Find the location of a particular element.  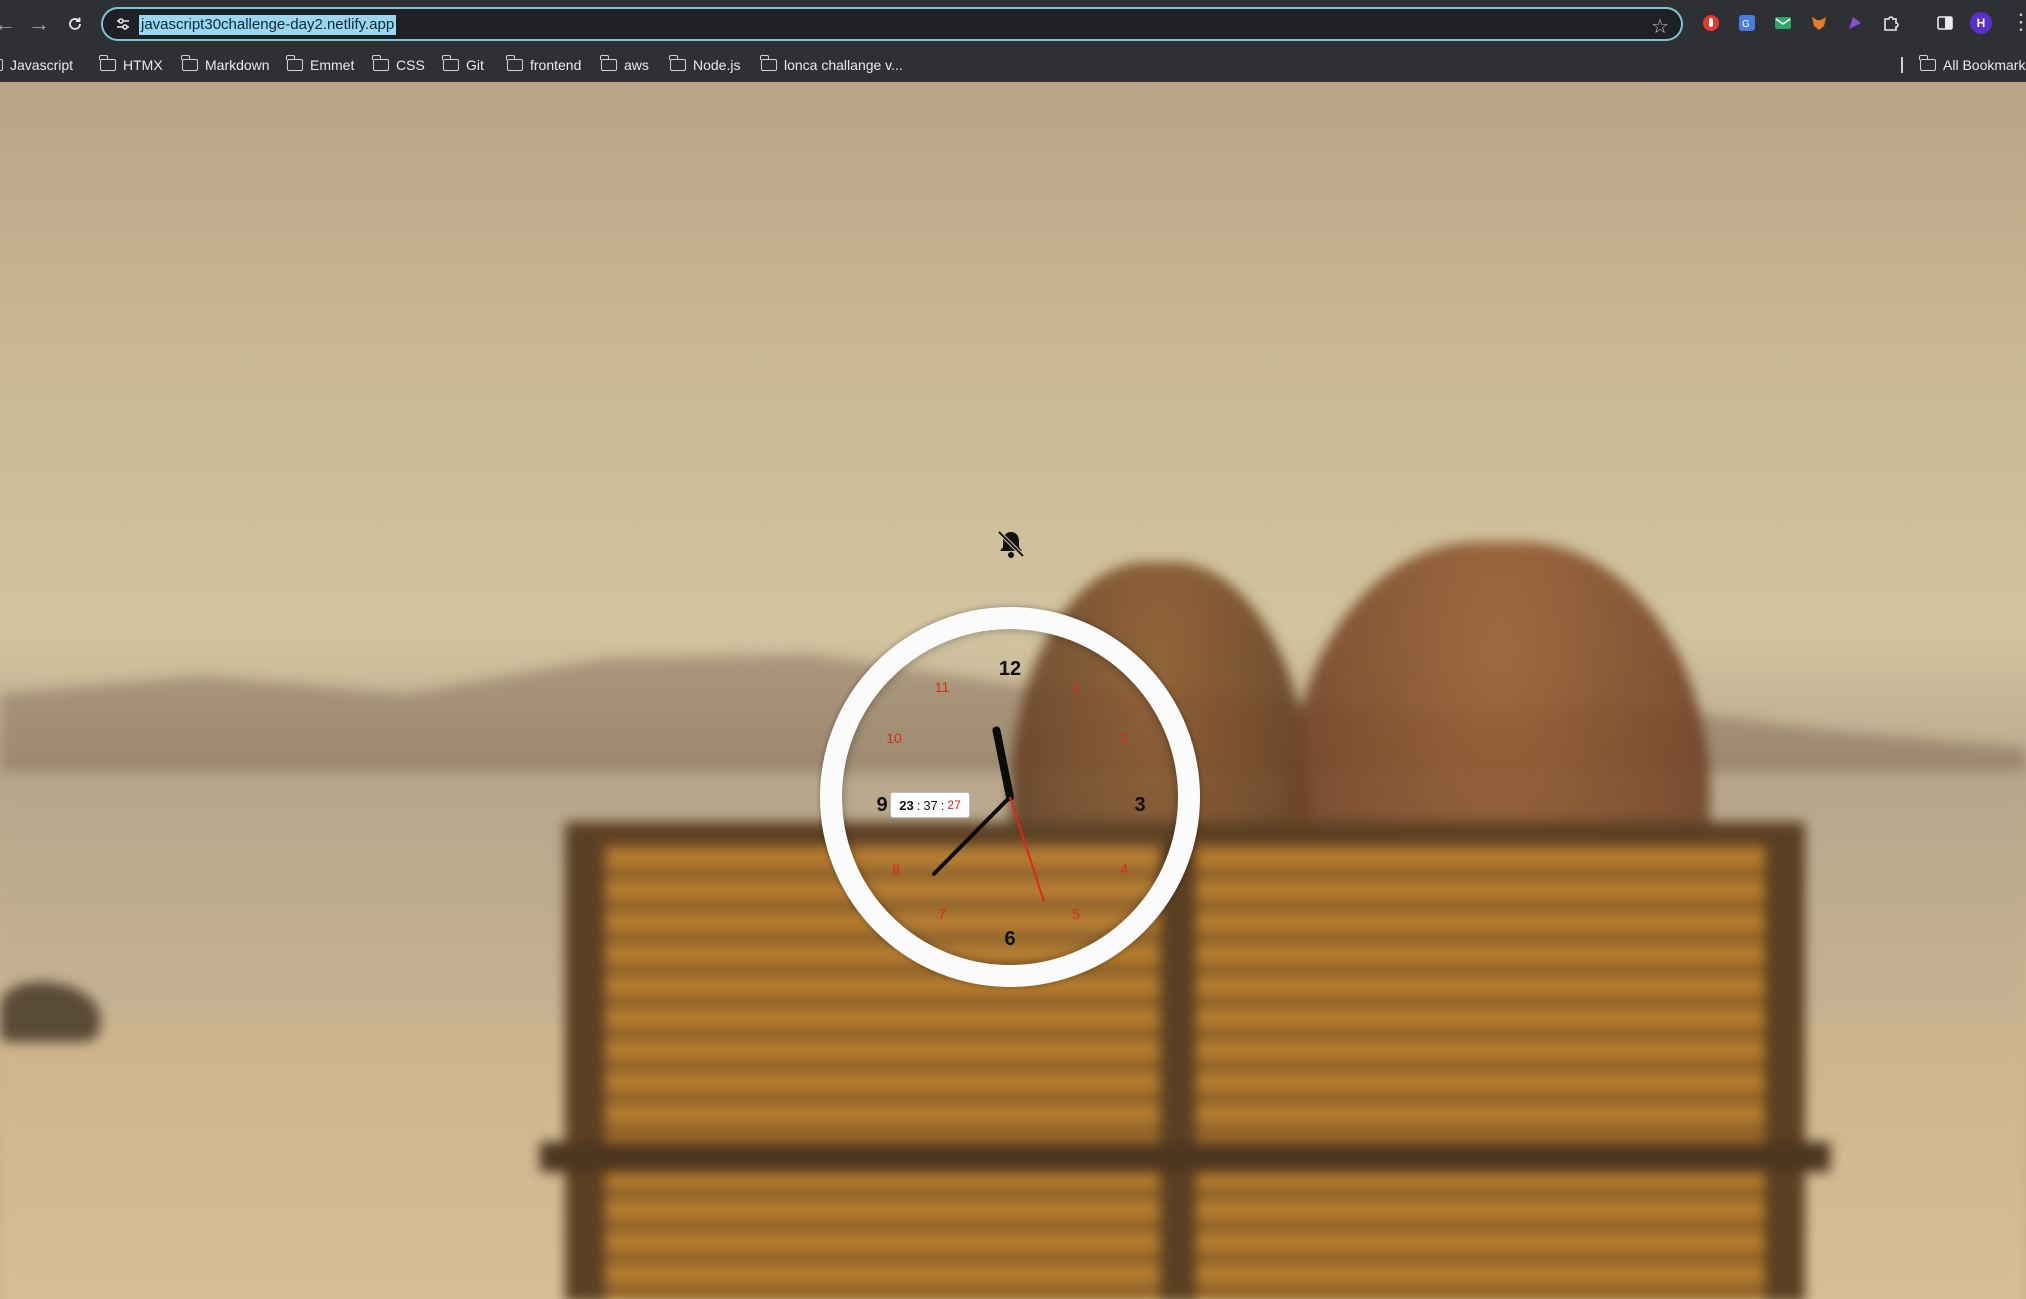

clock-number-11: 11 is located at coordinates (942, 687).